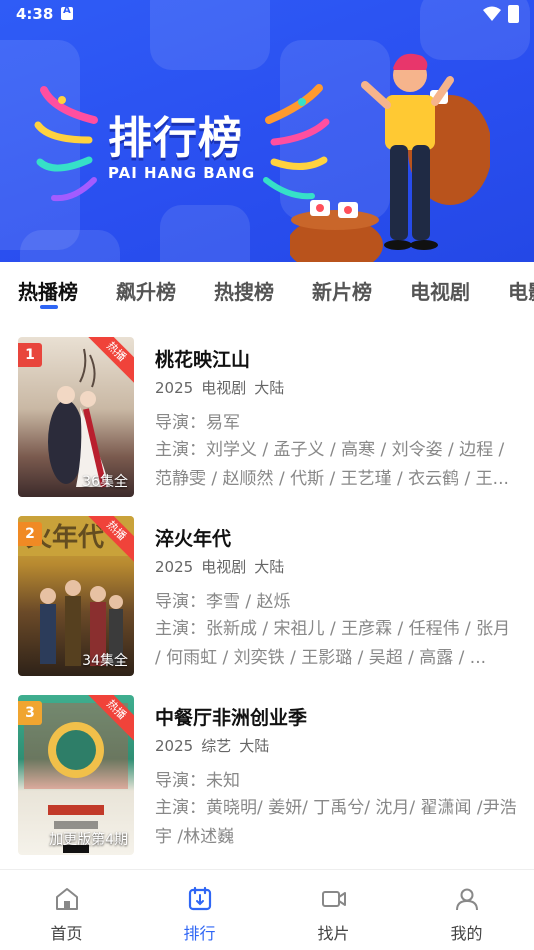 The width and height of the screenshot is (534, 950). Describe the element at coordinates (521, 290) in the screenshot. I see `tab-movie: 电影` at that location.